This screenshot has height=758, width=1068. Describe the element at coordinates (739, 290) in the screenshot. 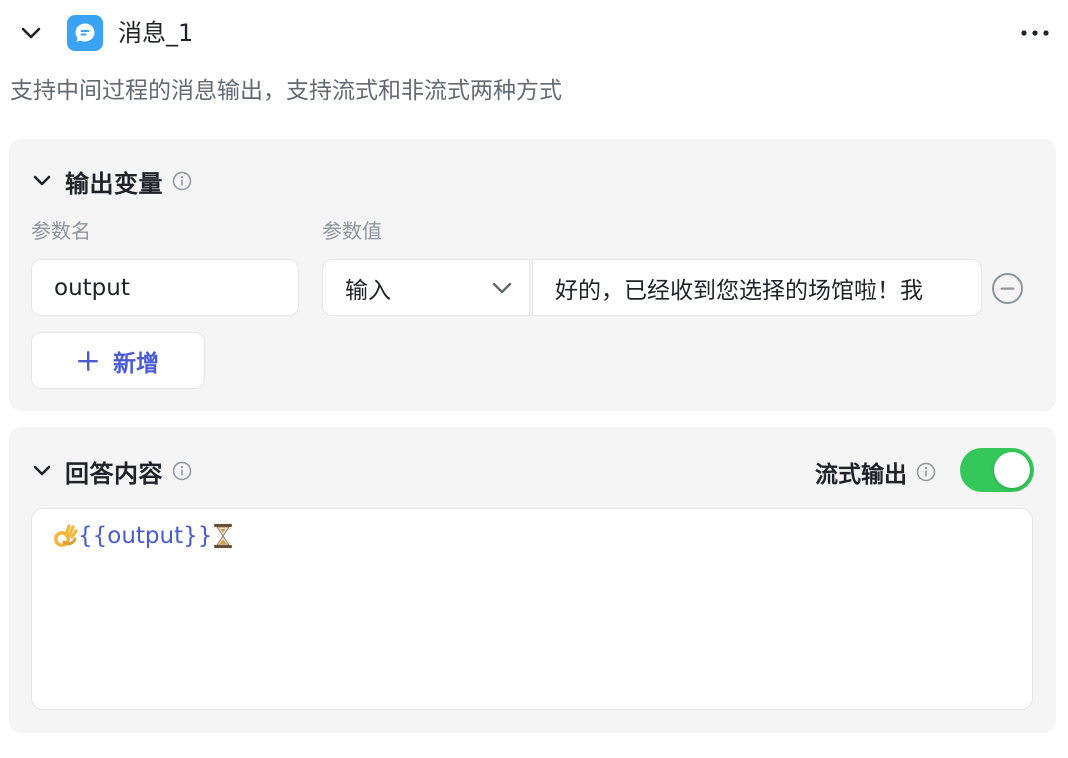

I see `param-value-text: 好的，已经收到您选择的场馆啦！我` at that location.